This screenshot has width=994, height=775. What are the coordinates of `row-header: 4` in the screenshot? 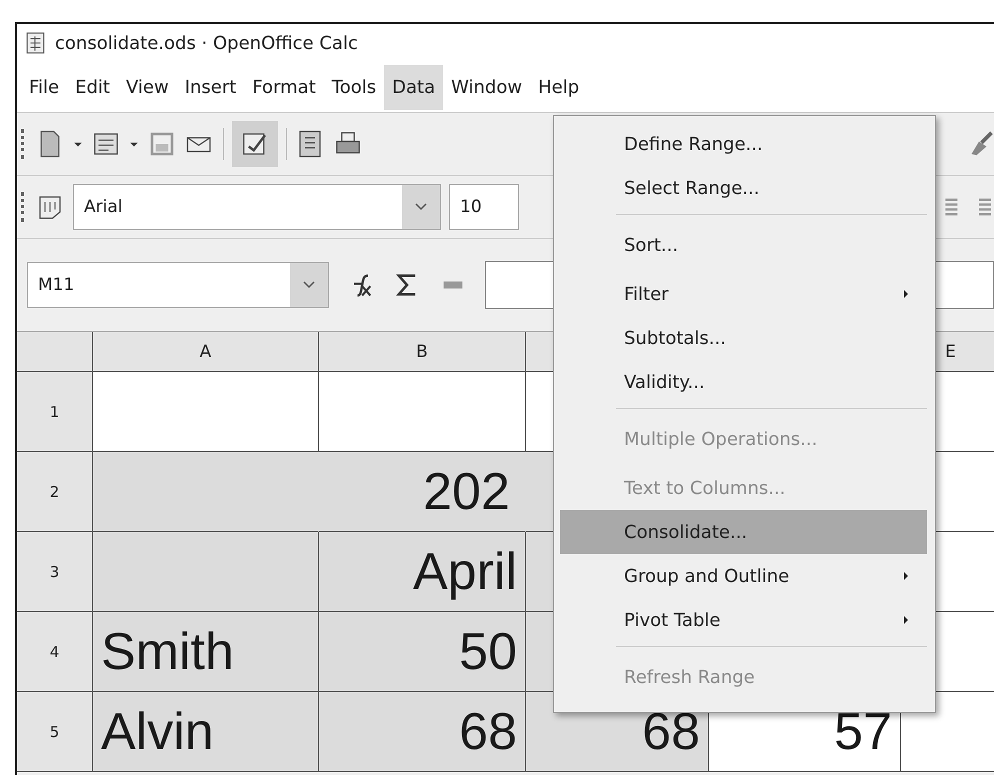 It's located at (55, 652).